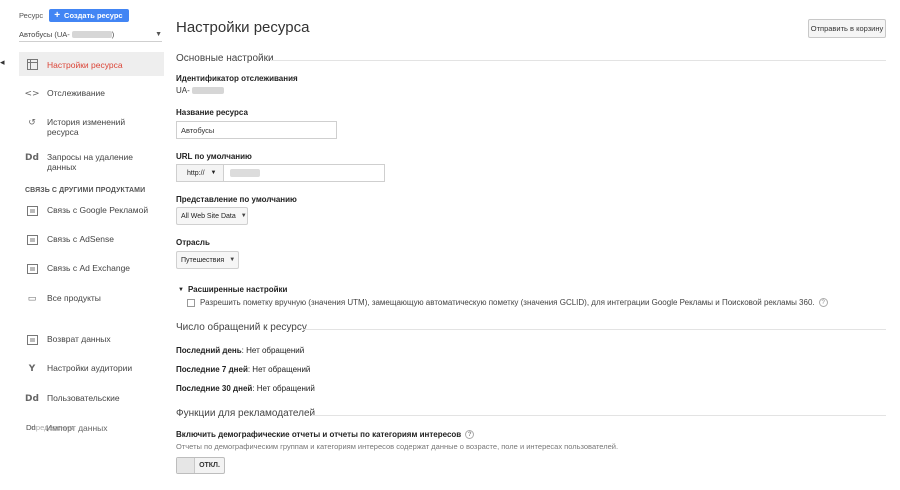  Describe the element at coordinates (80, 239) in the screenshot. I see `sidebar-item-label: Связь с AdSense` at that location.